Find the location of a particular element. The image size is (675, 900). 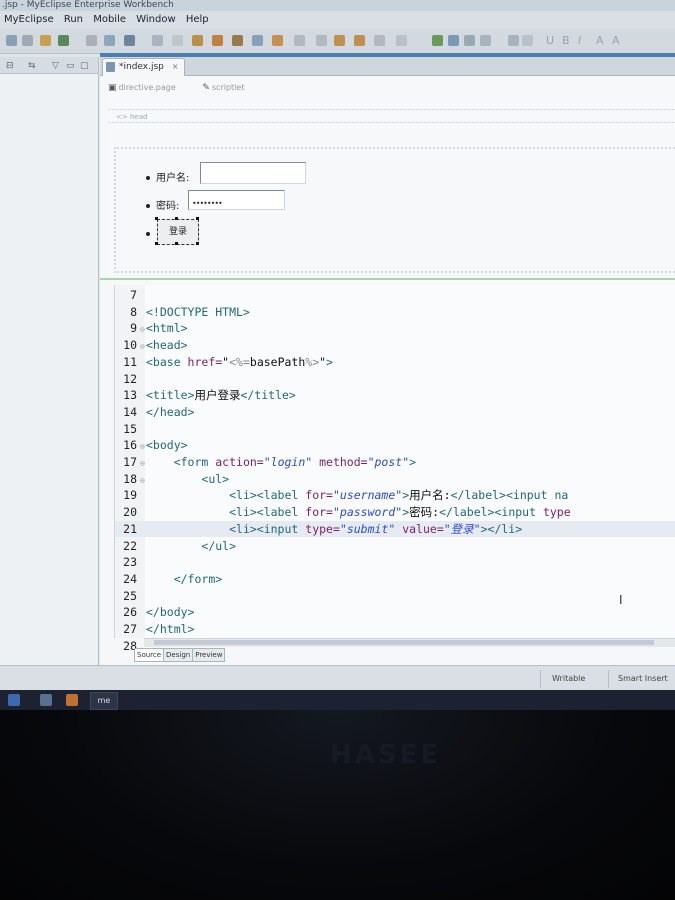

code-line: 18 ⊖ <ul> is located at coordinates (395, 479).